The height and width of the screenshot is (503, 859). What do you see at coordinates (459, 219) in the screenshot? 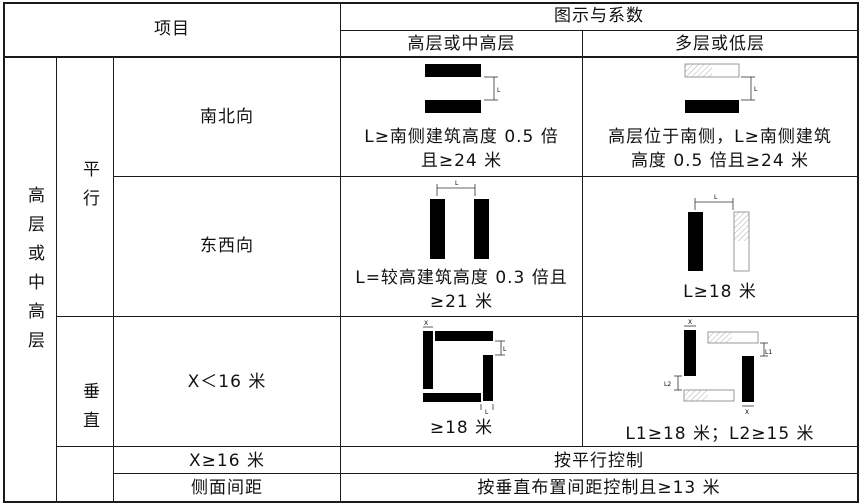
I see `ew-high-diagram: L` at bounding box center [459, 219].